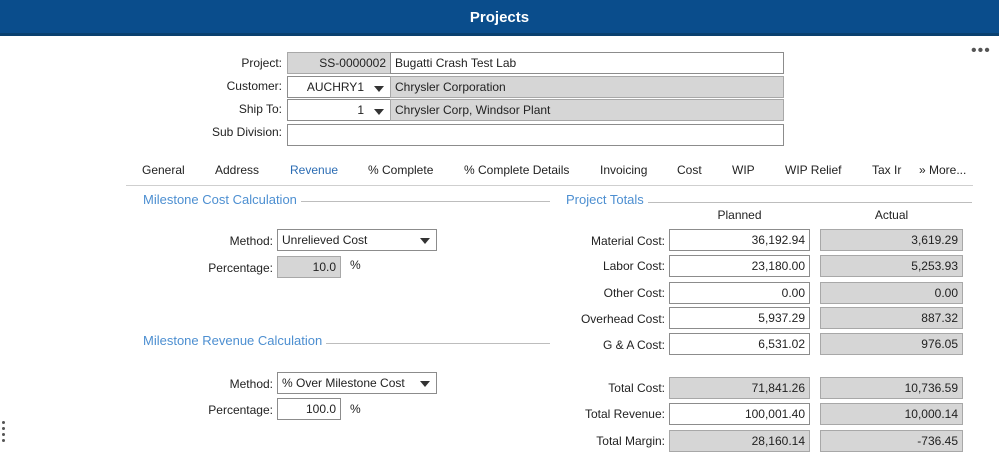  Describe the element at coordinates (355, 409) in the screenshot. I see `revenue-percent-sign: %` at that location.